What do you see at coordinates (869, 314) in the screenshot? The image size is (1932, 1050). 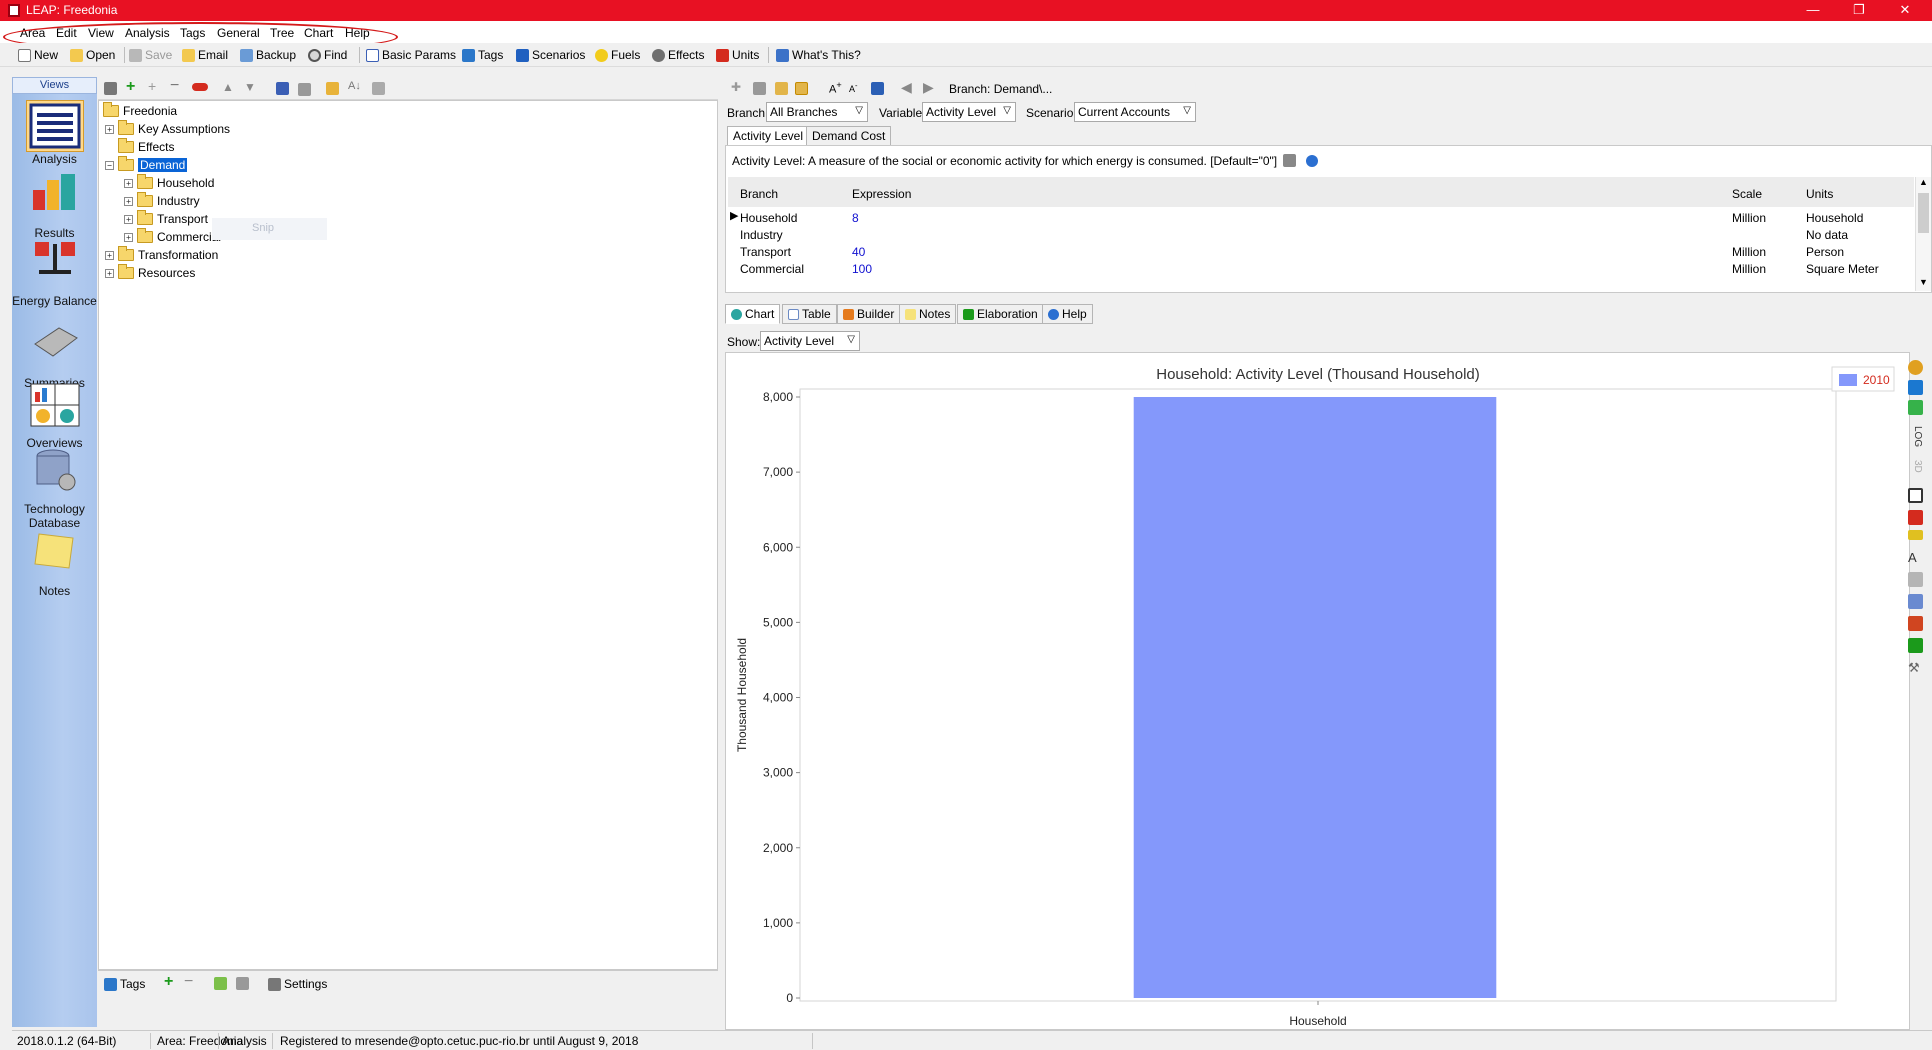 I see `tab-builder: Builder` at bounding box center [869, 314].